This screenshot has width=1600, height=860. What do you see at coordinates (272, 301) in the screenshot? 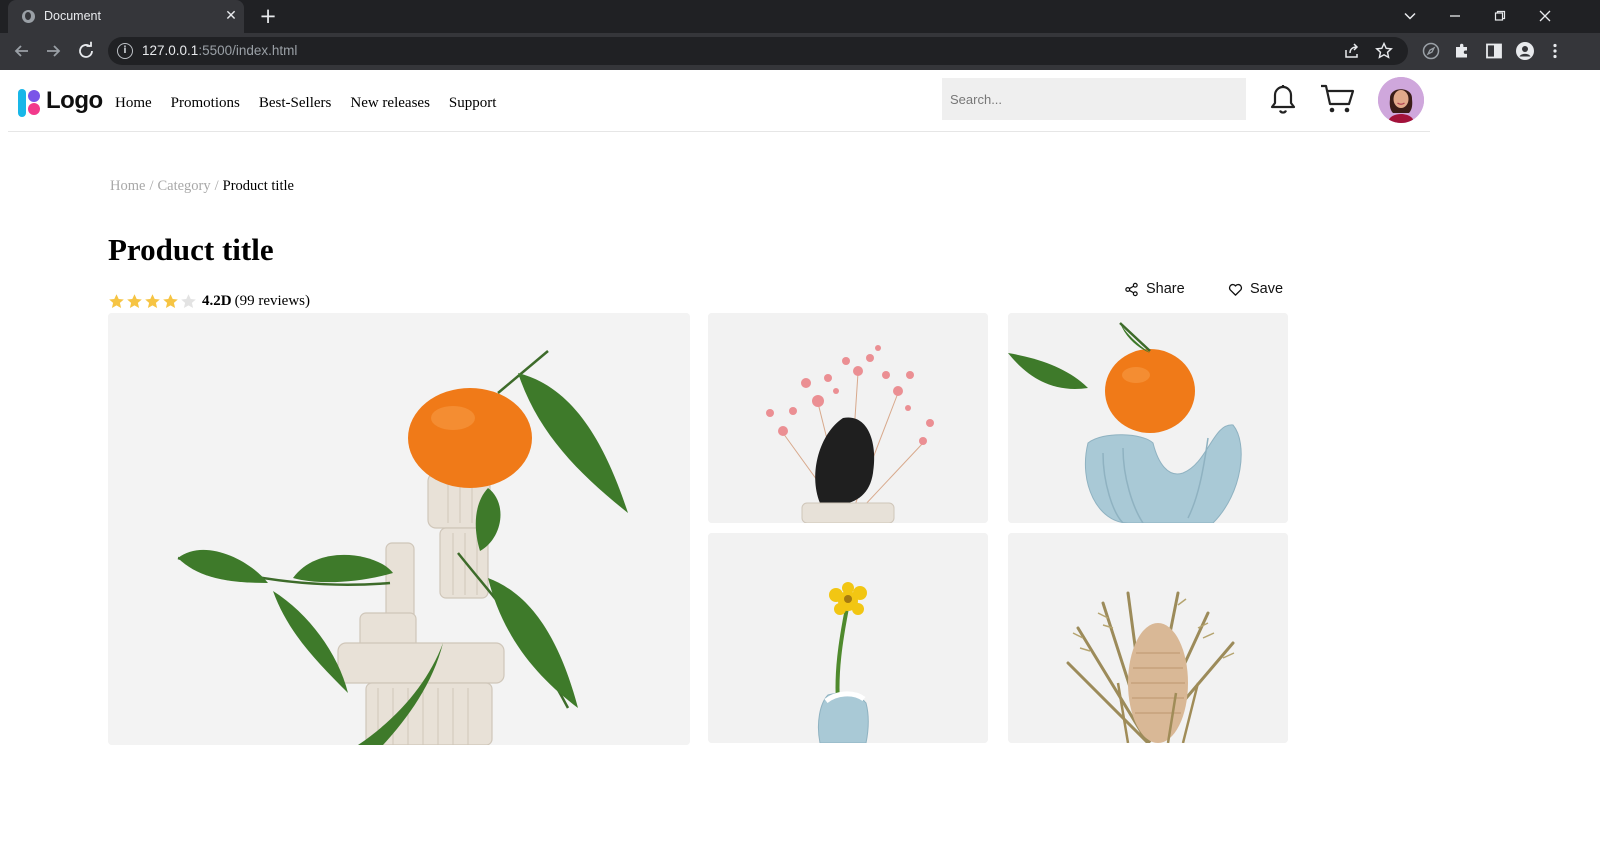
I see `review-count: (99 reviews)` at bounding box center [272, 301].